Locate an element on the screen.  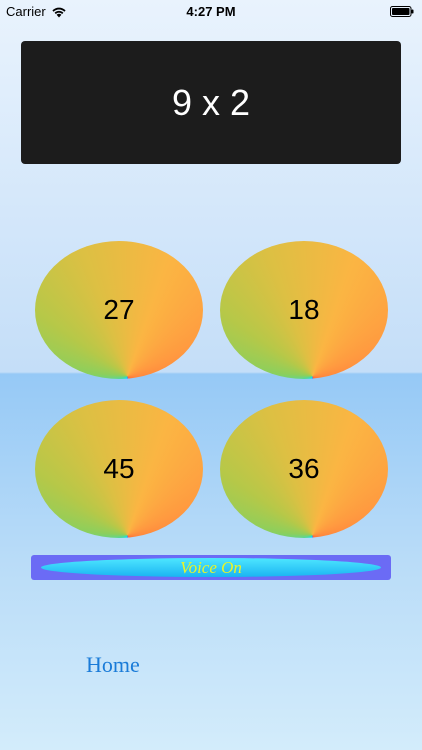
status-time: 4:27 PM is located at coordinates (211, 11).